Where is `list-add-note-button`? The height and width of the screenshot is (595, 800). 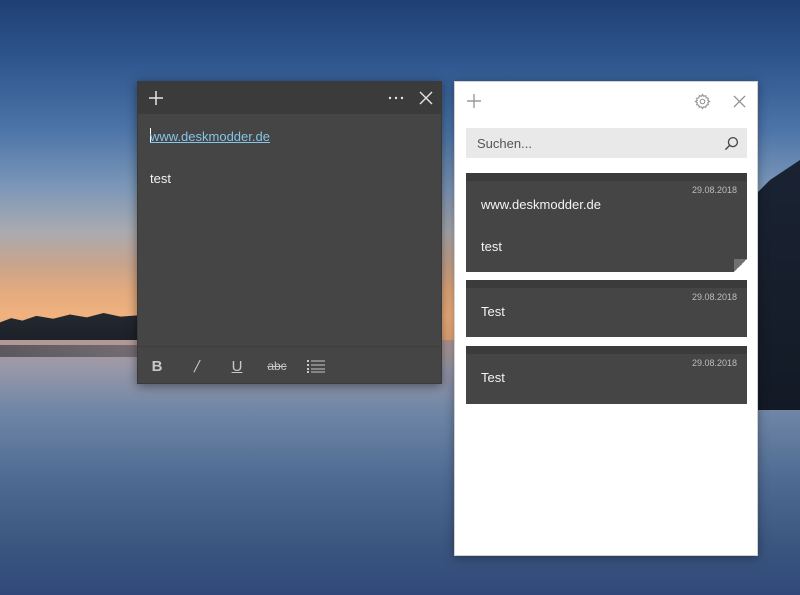 list-add-note-button is located at coordinates (474, 101).